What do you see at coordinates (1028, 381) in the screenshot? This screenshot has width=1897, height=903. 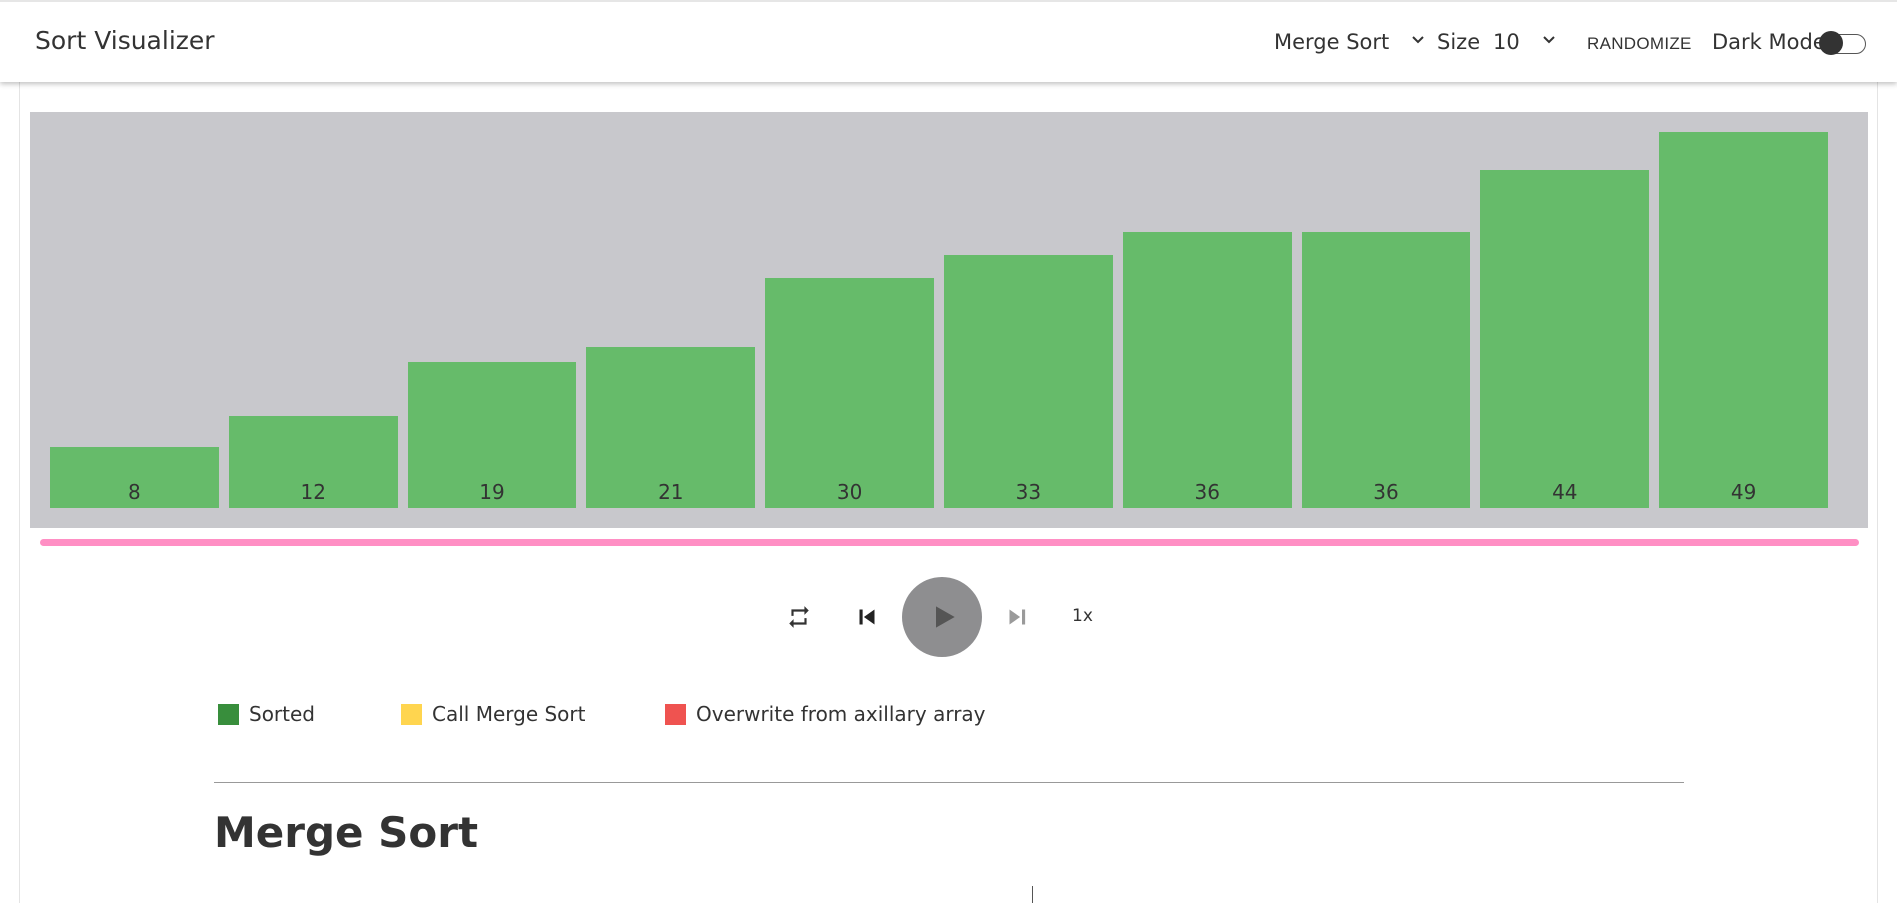 I see `chart-bar: 33` at bounding box center [1028, 381].